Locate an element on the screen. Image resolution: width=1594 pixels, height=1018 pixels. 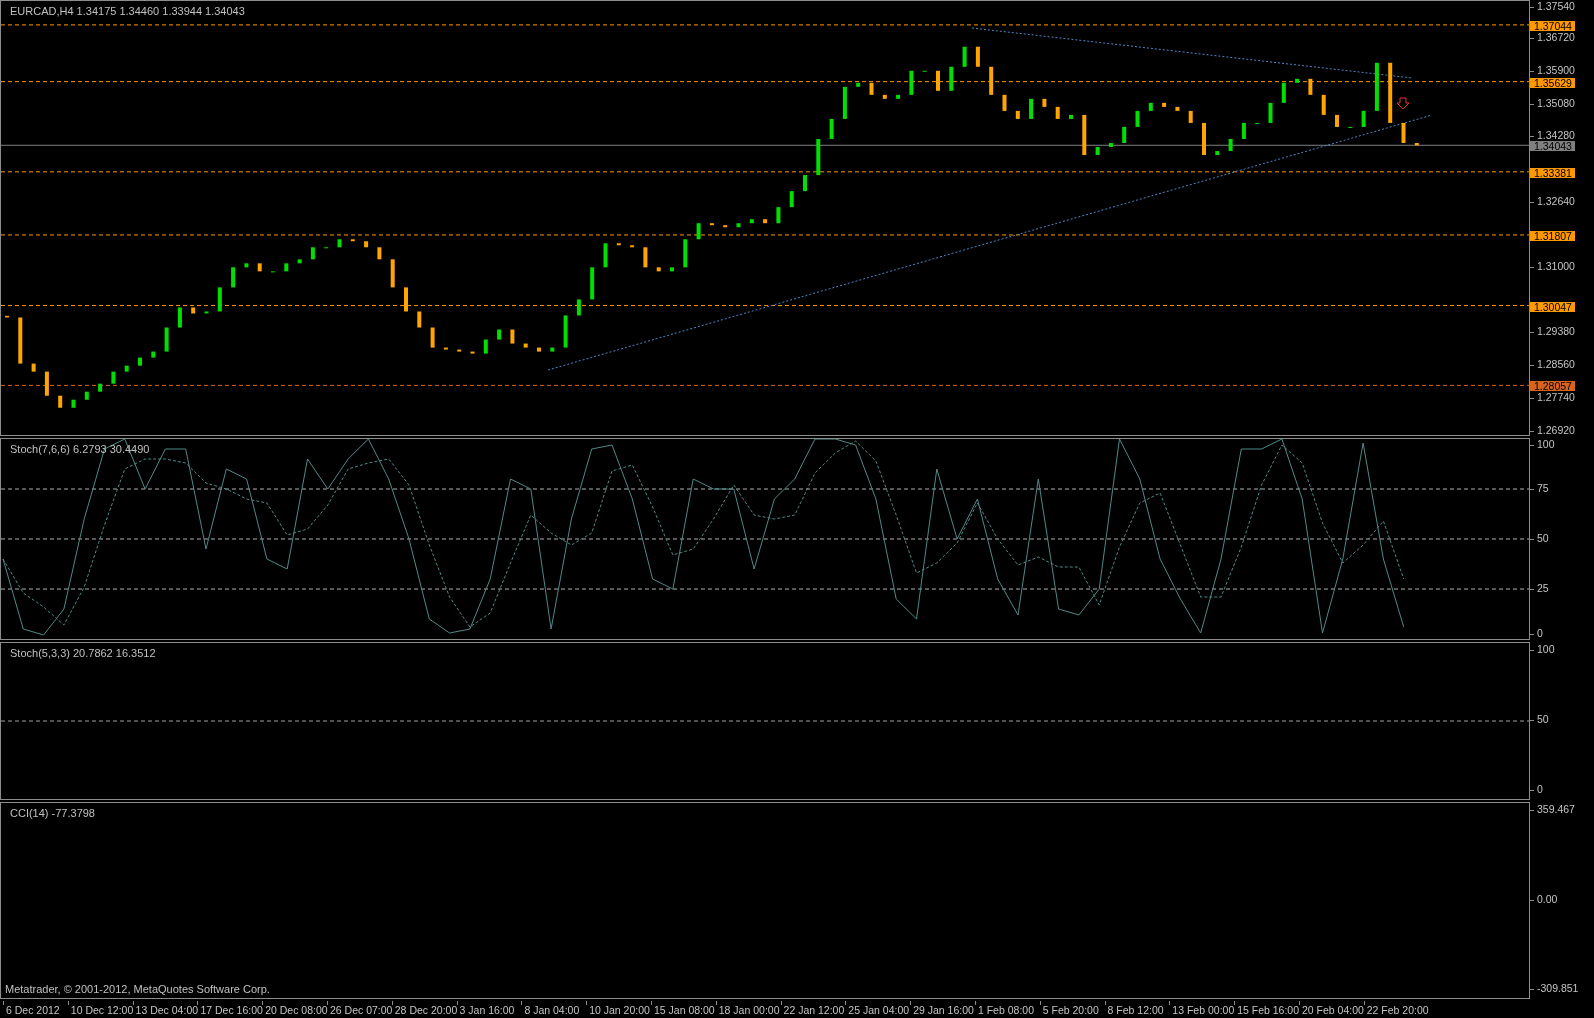
time-axis-label: 1 Feb 08:00 is located at coordinates (1007, 1009).